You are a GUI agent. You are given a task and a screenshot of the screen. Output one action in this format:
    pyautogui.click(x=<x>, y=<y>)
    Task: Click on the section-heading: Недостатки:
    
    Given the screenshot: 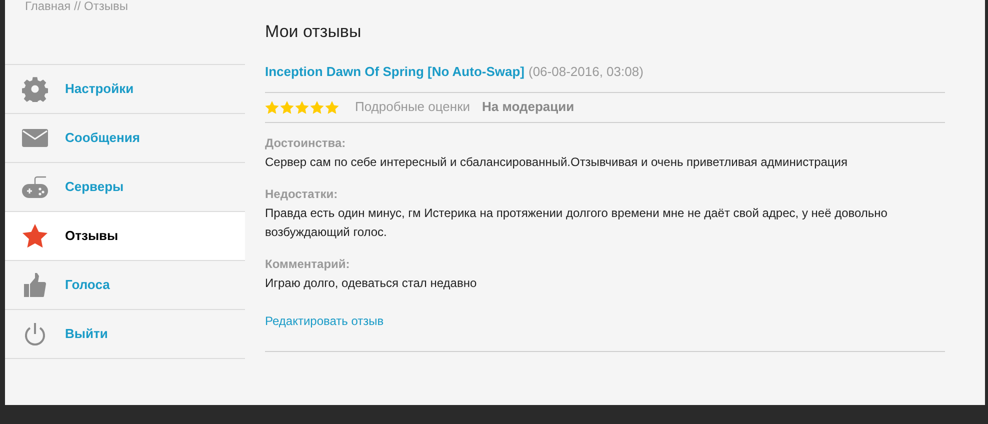 What is the action you would take?
    pyautogui.click(x=302, y=194)
    